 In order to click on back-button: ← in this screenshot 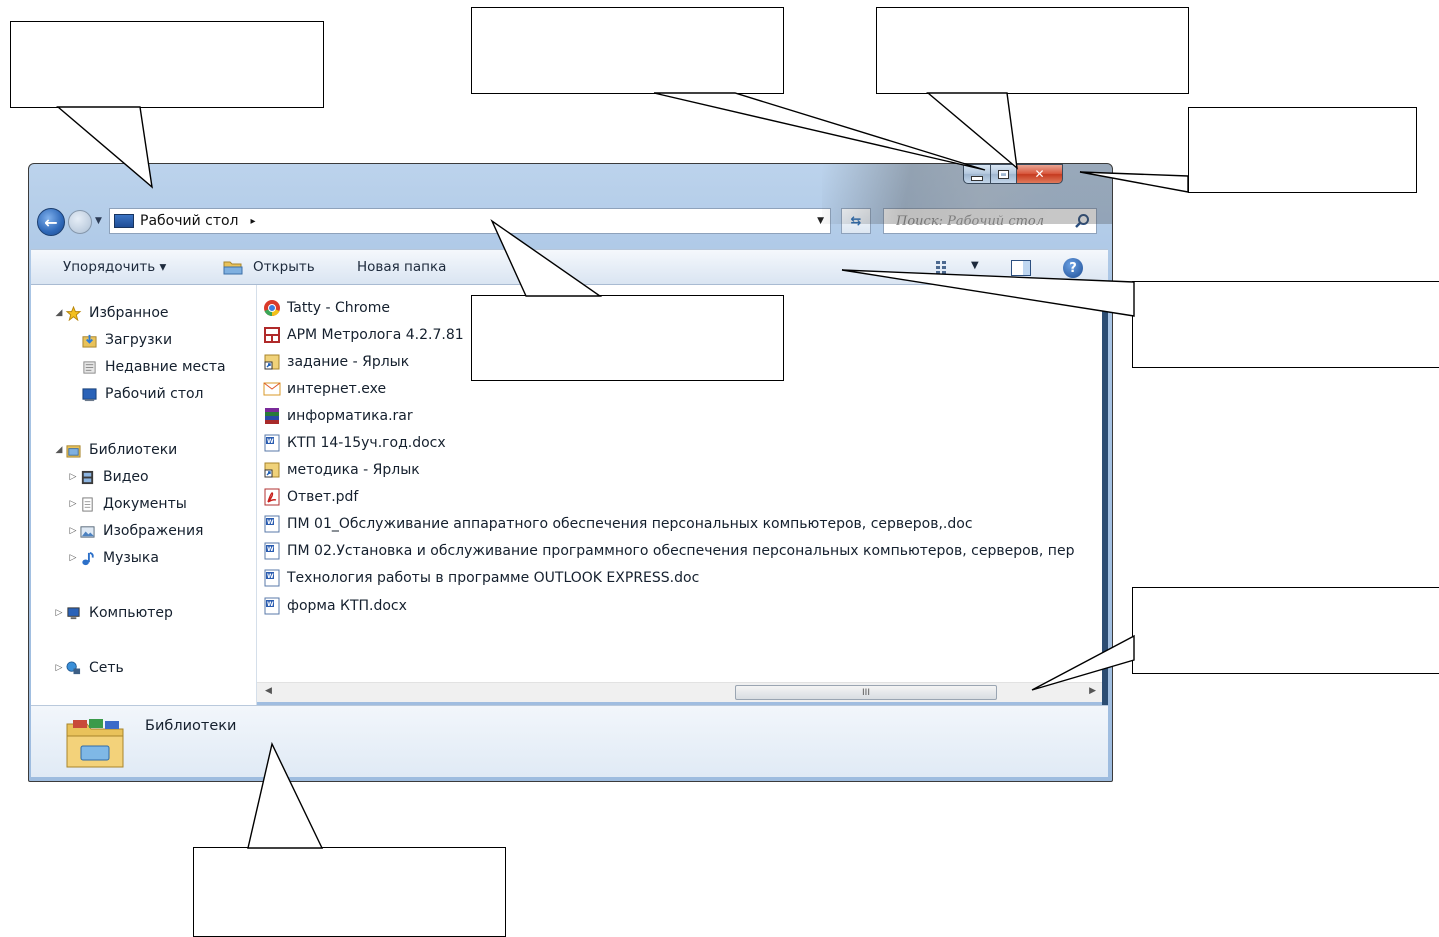, I will do `click(51, 222)`.